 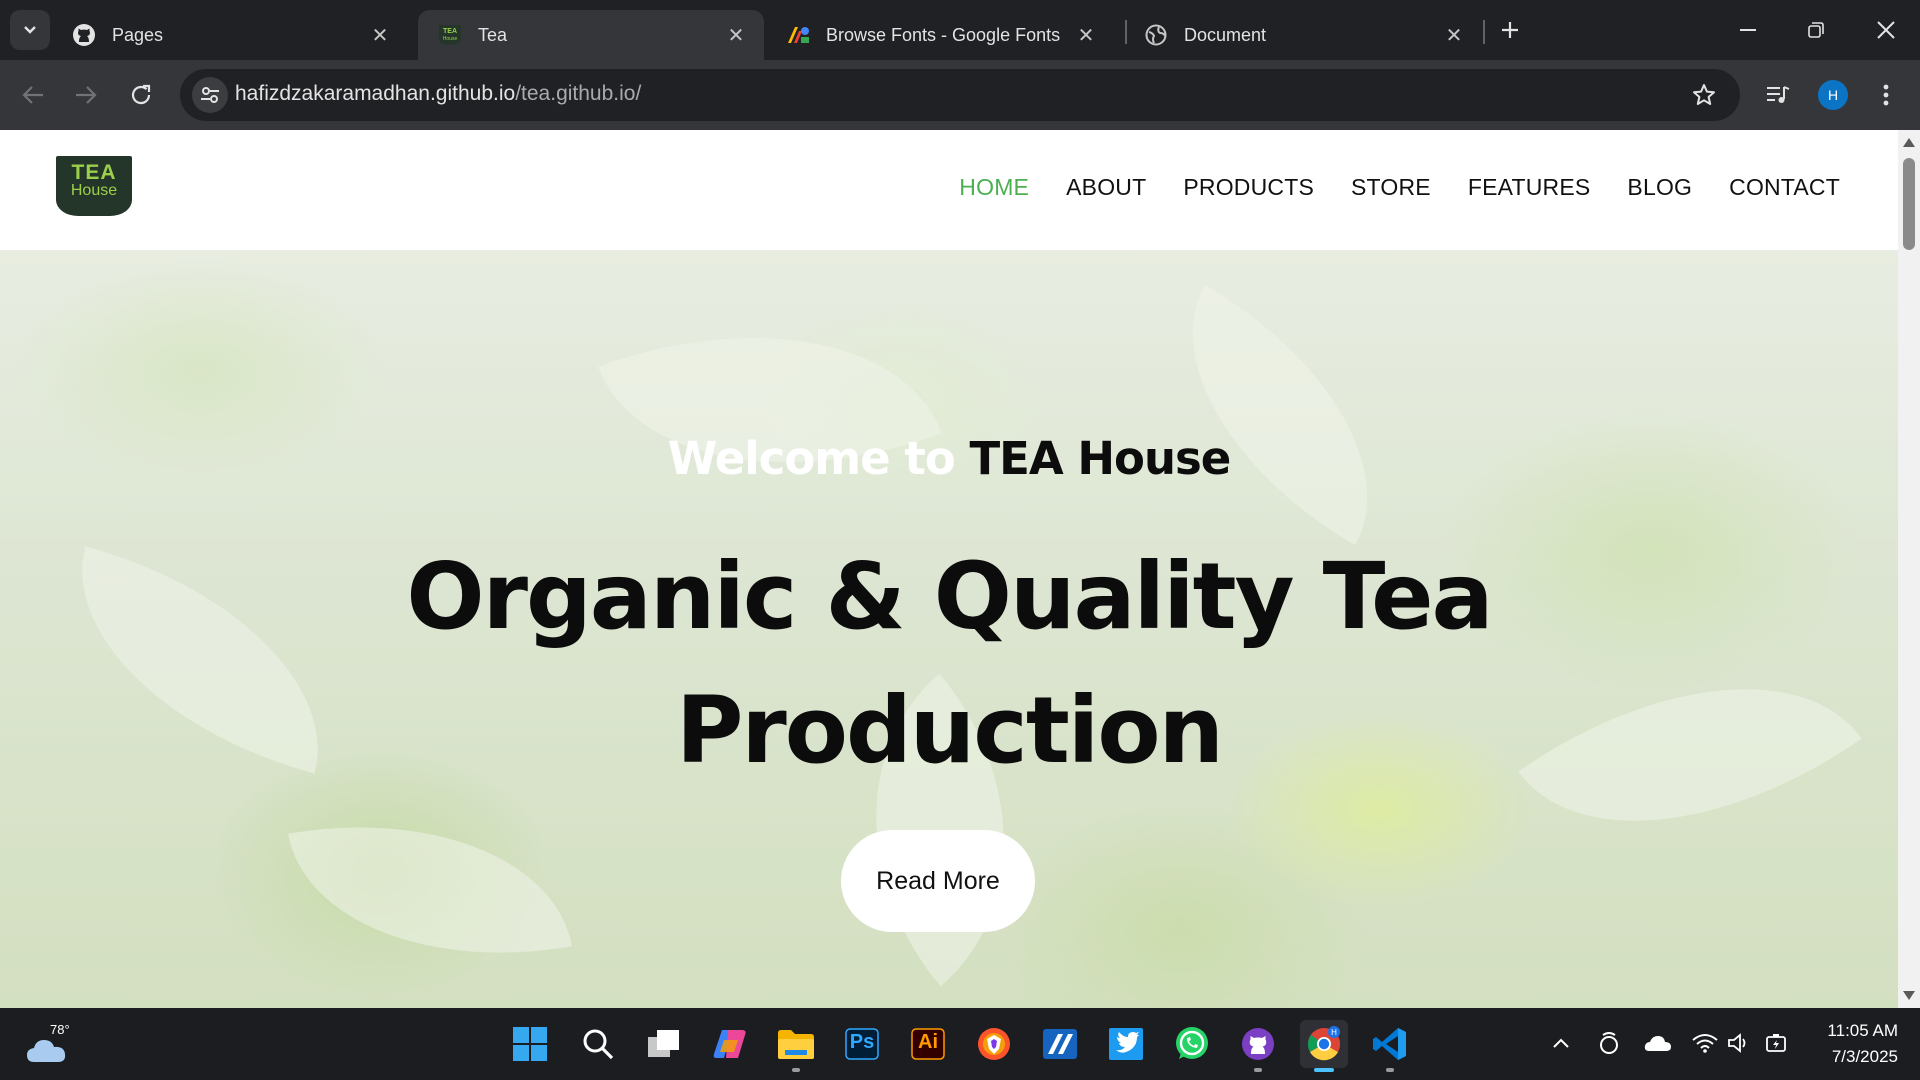 I want to click on chevron-up-icon, so click(x=1561, y=1043).